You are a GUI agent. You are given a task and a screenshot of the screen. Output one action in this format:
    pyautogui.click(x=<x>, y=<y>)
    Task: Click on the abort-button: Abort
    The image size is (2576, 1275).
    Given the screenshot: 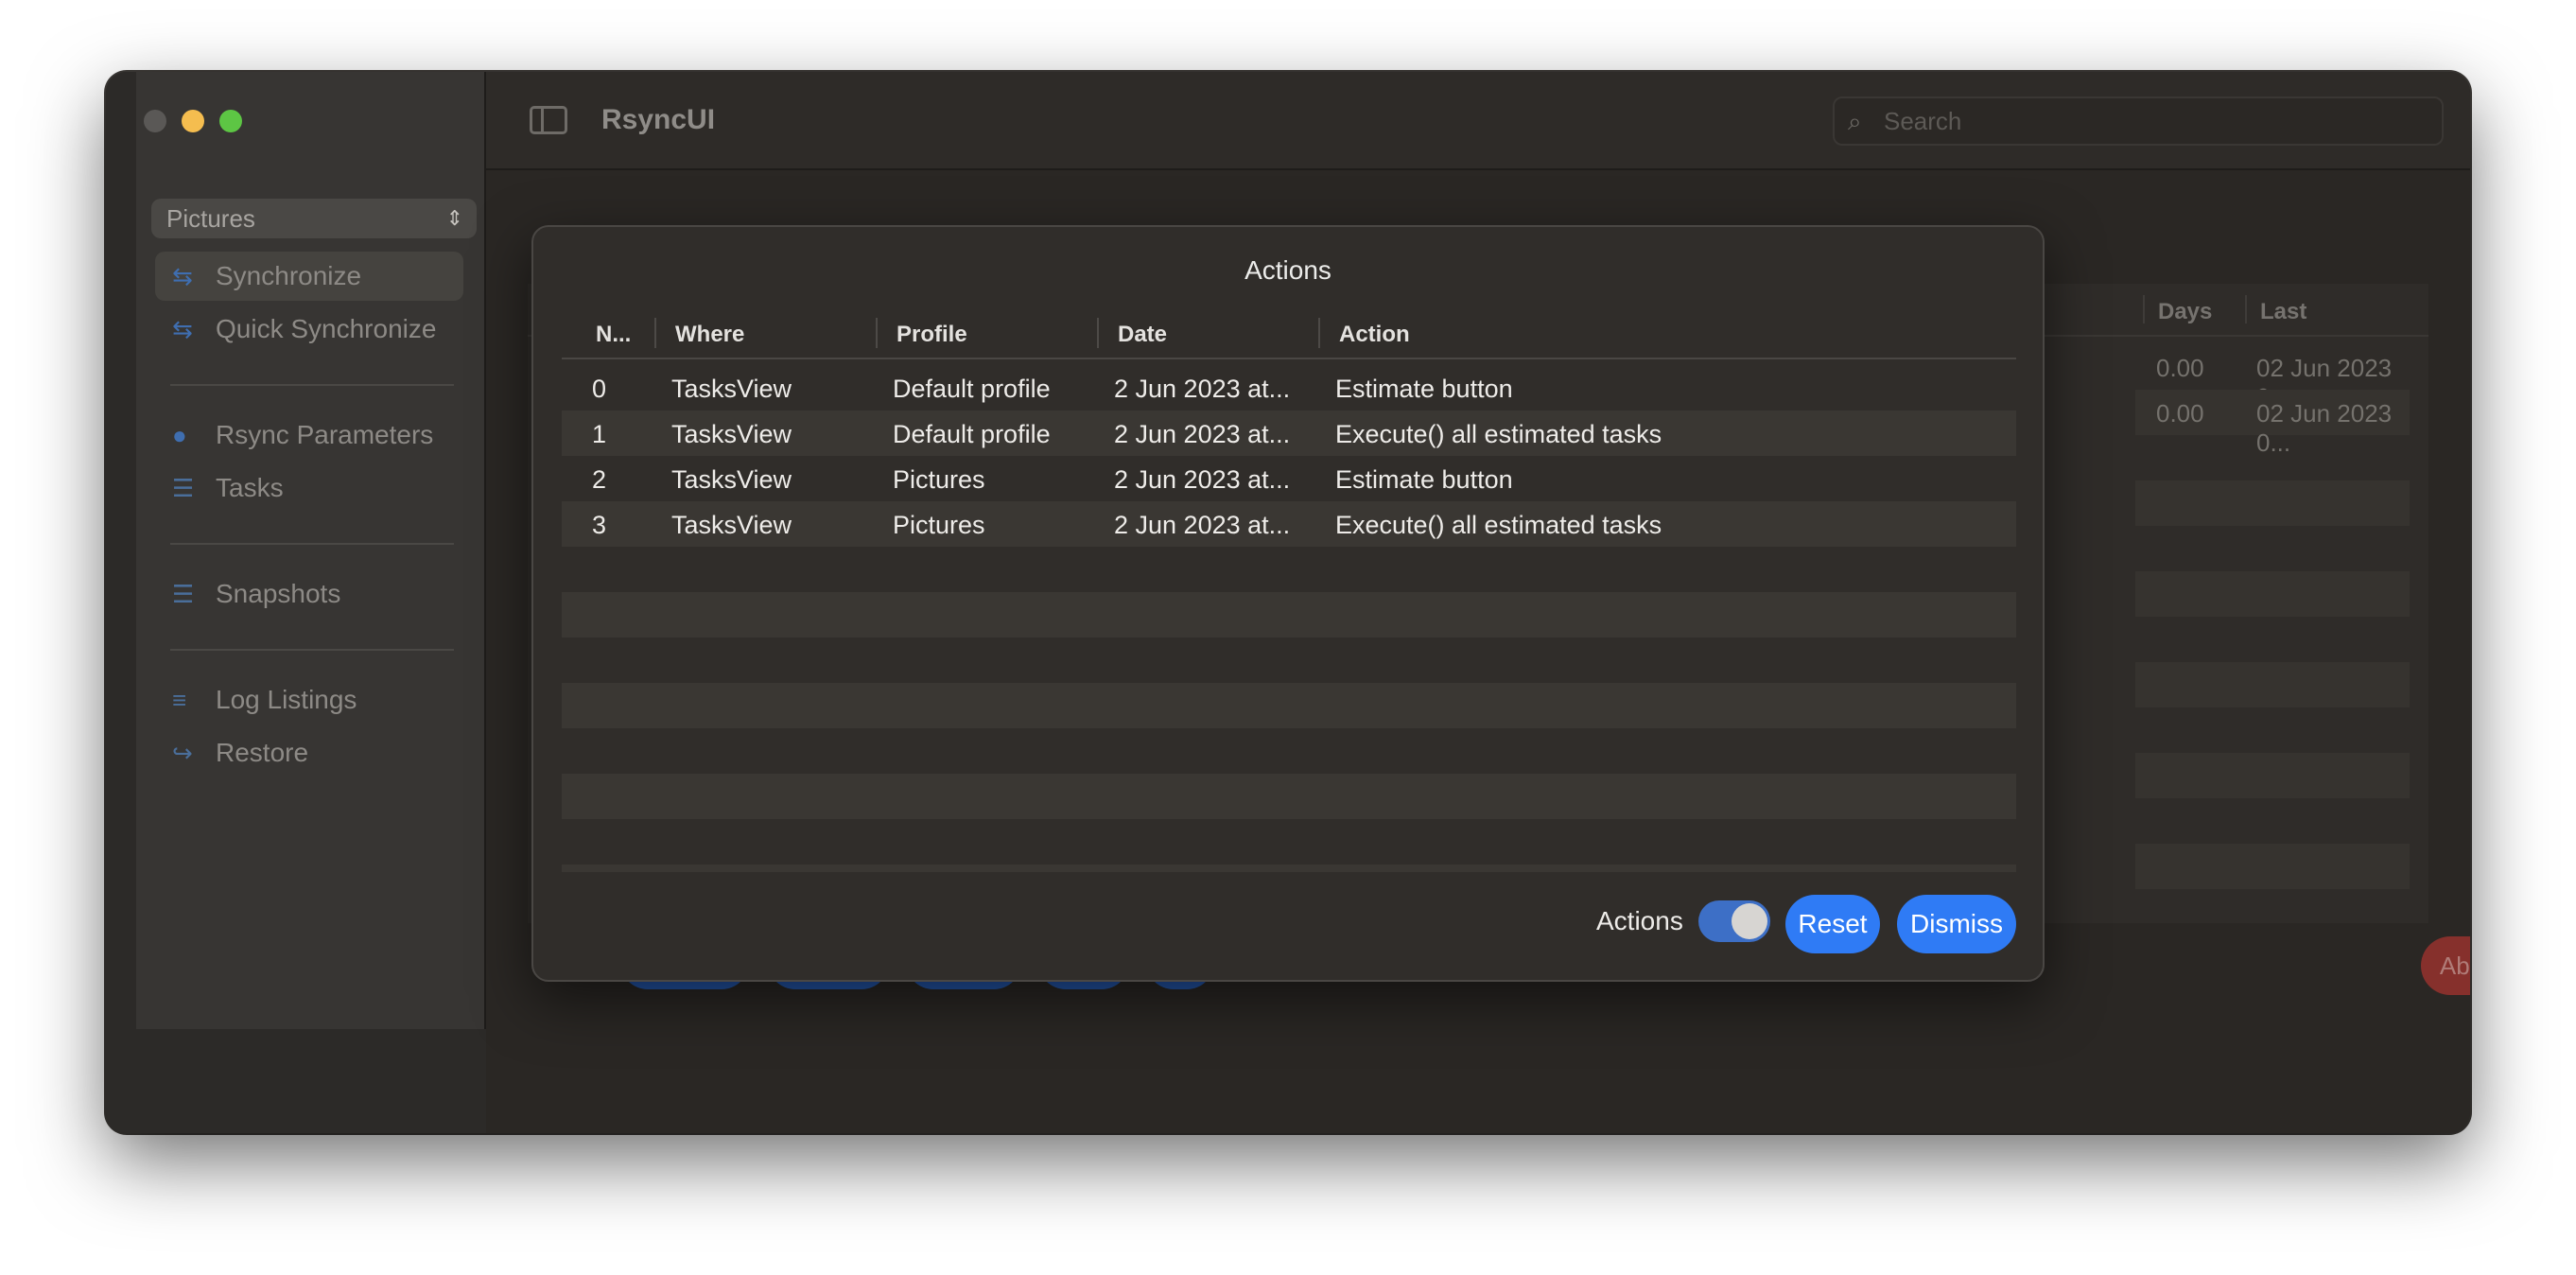 What is the action you would take?
    pyautogui.click(x=2445, y=966)
    